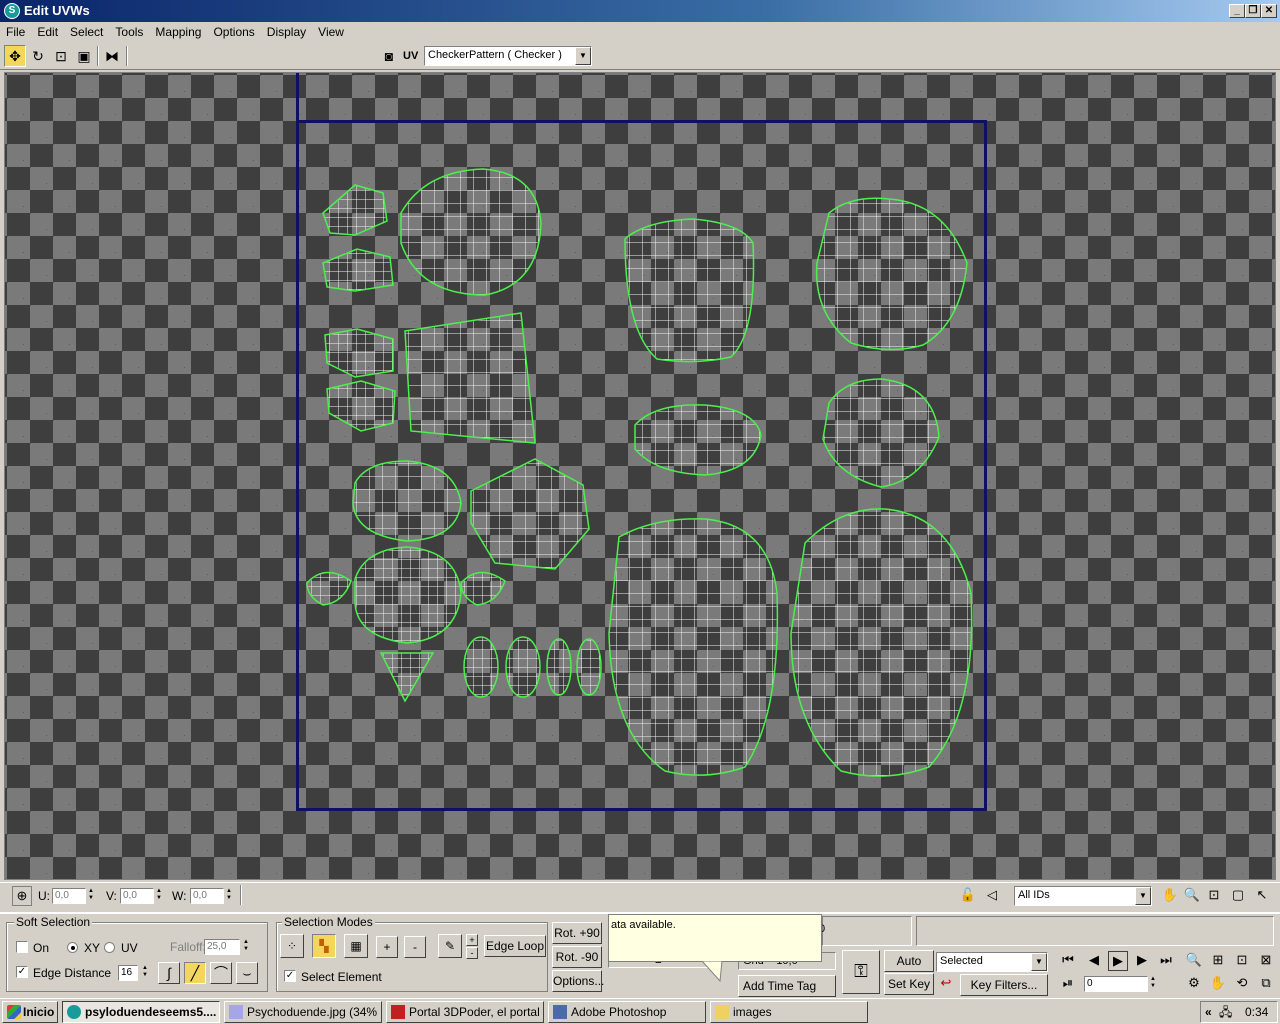  Describe the element at coordinates (109, 947) in the screenshot. I see `uv-radio` at that location.